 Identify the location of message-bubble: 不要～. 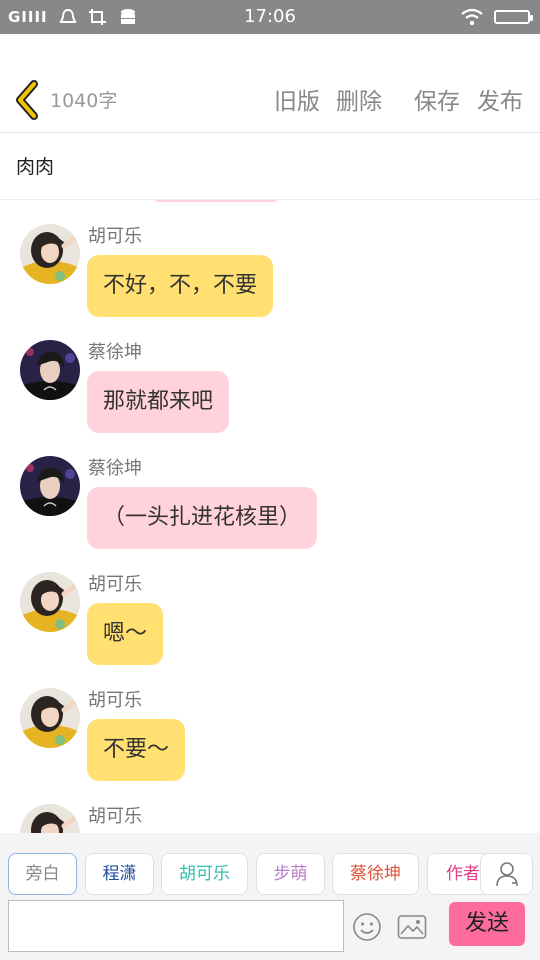
(136, 750).